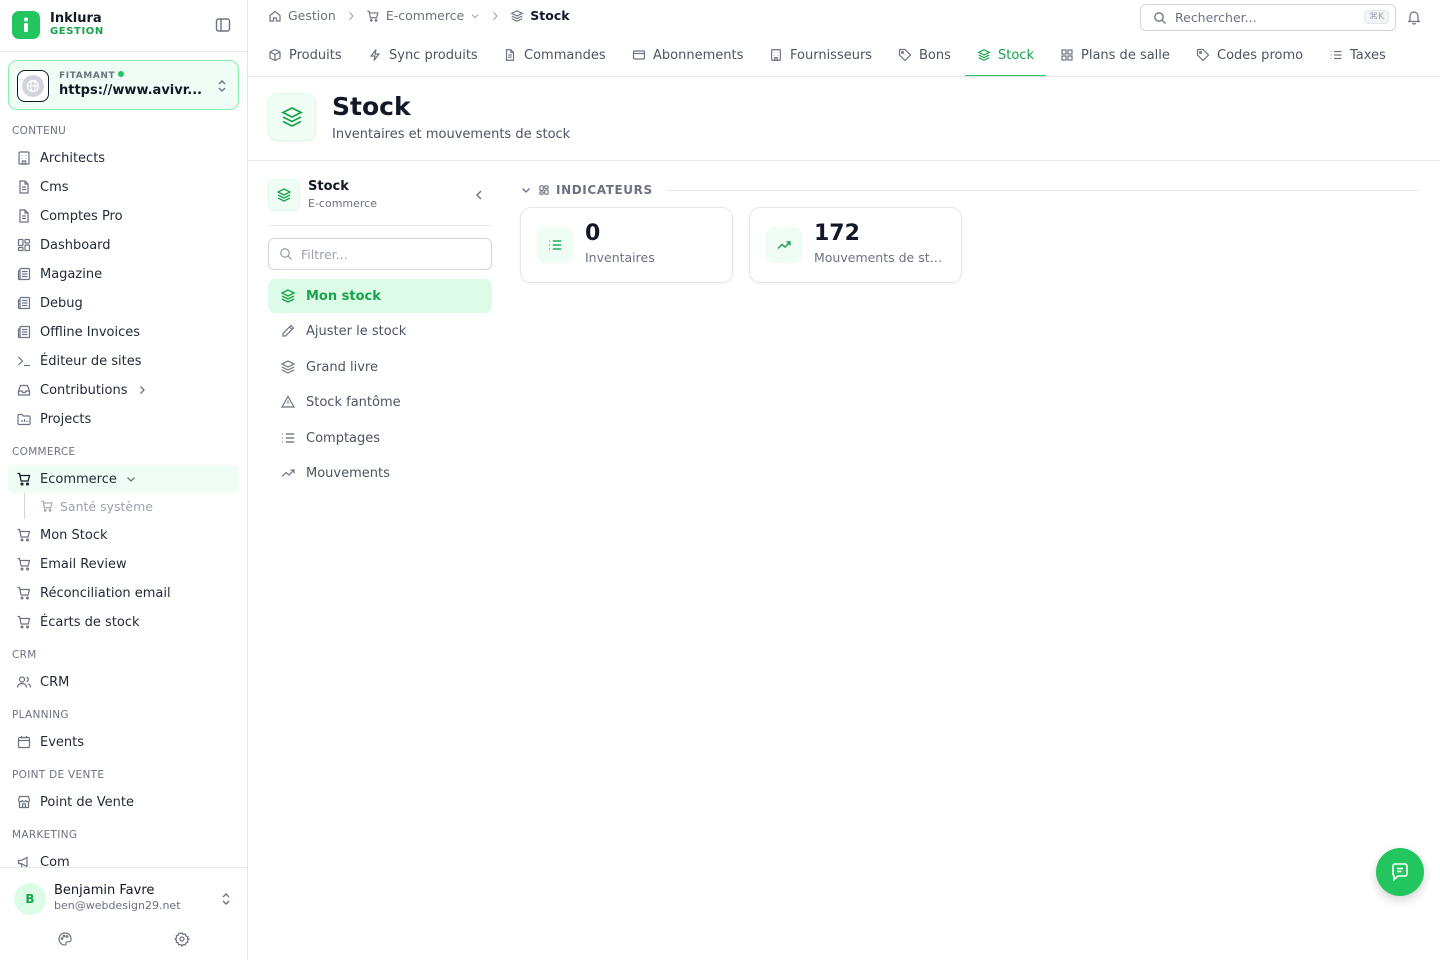 Image resolution: width=1440 pixels, height=960 pixels. I want to click on sidebar-item-editeur-de-sites: Éditeur de sites, so click(123, 361).